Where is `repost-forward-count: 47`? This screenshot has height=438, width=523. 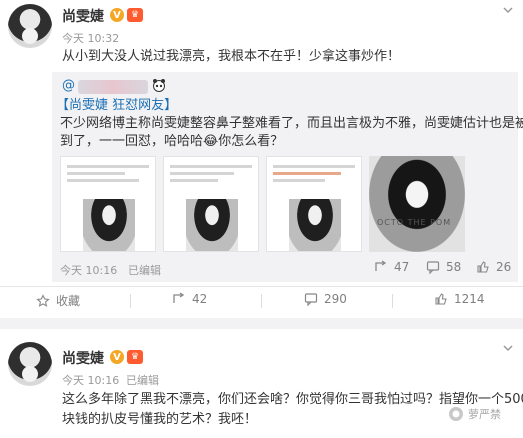 repost-forward-count: 47 is located at coordinates (402, 267).